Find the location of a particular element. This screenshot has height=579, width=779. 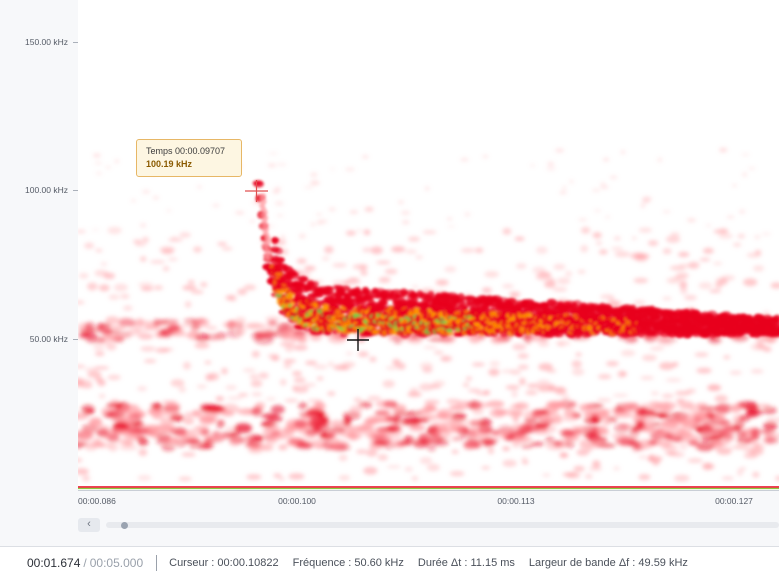

status-divider is located at coordinates (157, 563).